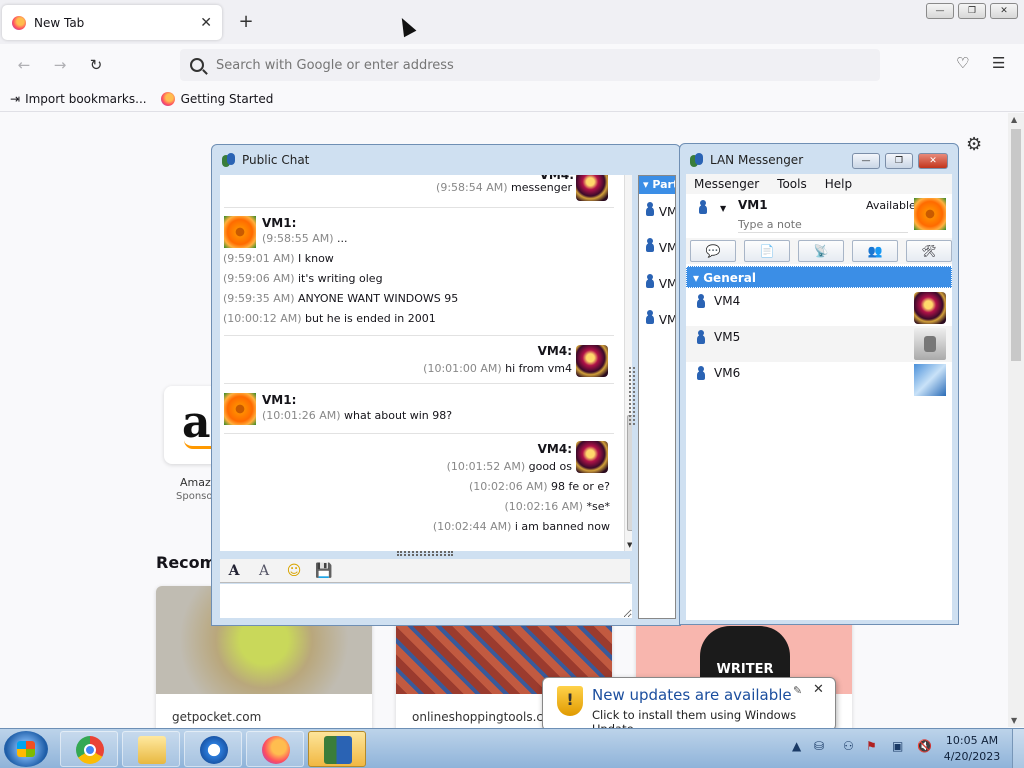  What do you see at coordinates (294, 571) in the screenshot?
I see `emoticon-icon: ☺` at bounding box center [294, 571].